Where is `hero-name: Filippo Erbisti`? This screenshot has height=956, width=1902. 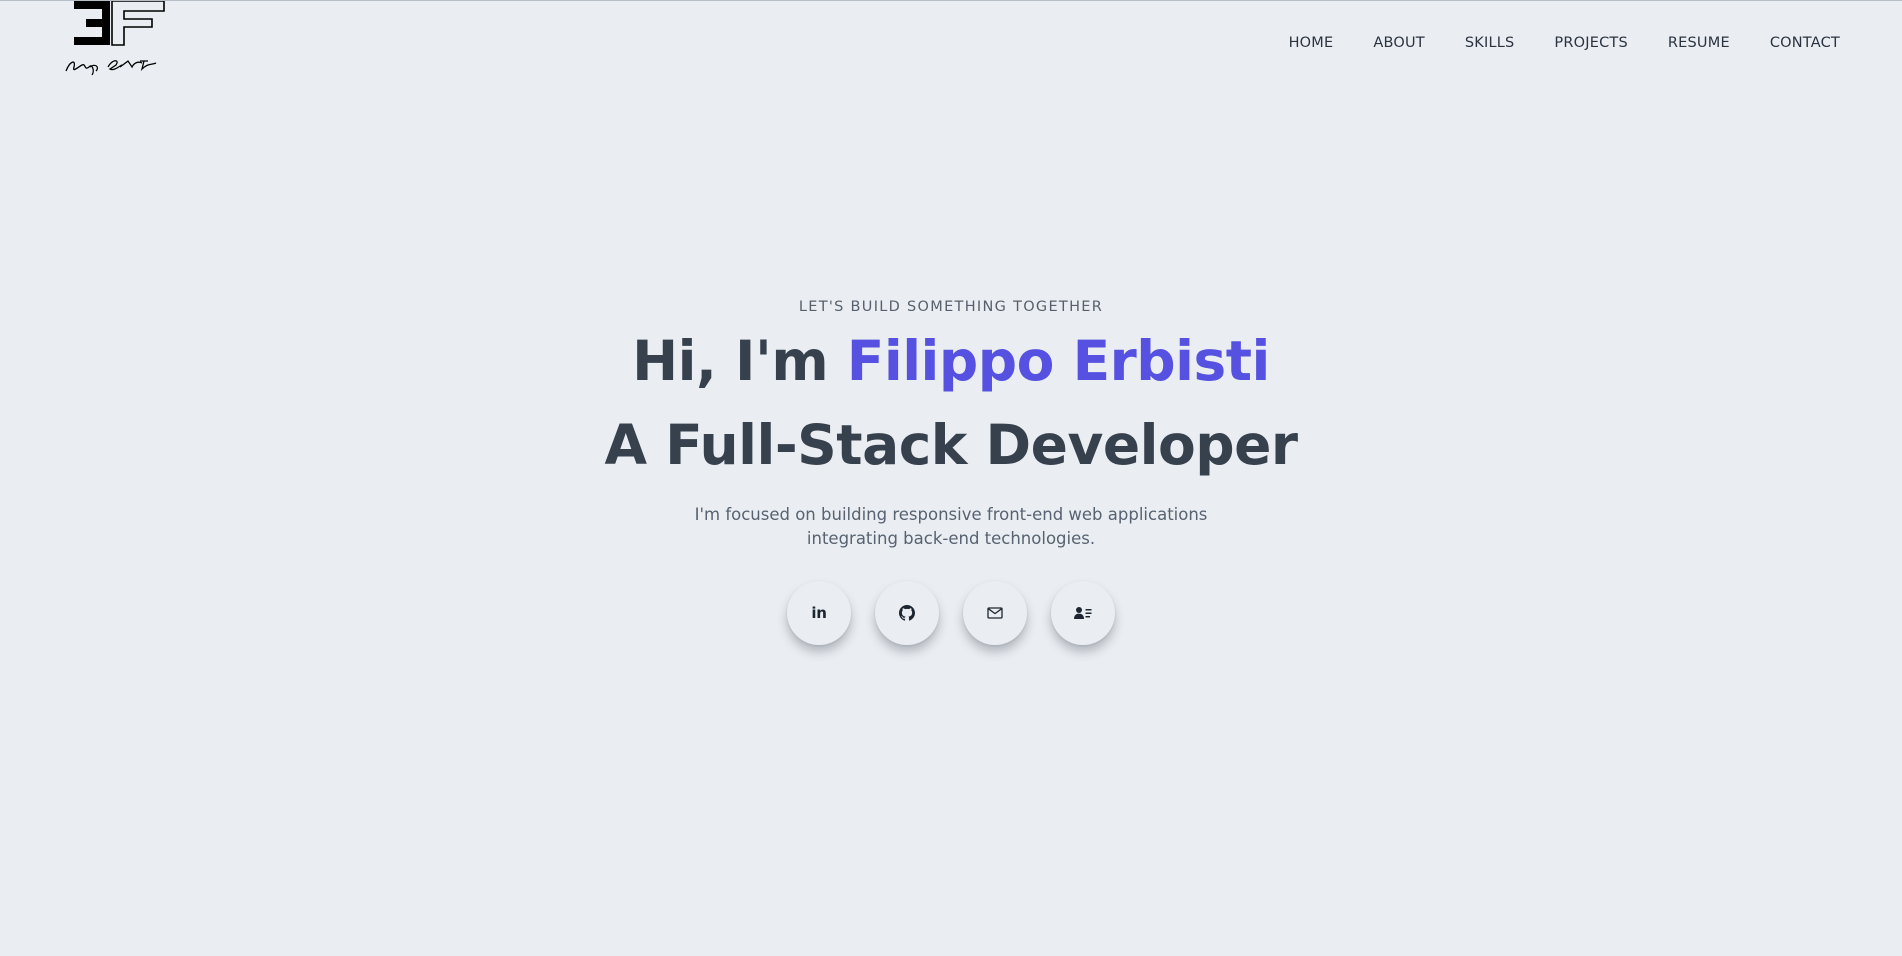
hero-name: Filippo Erbisti is located at coordinates (1058, 361).